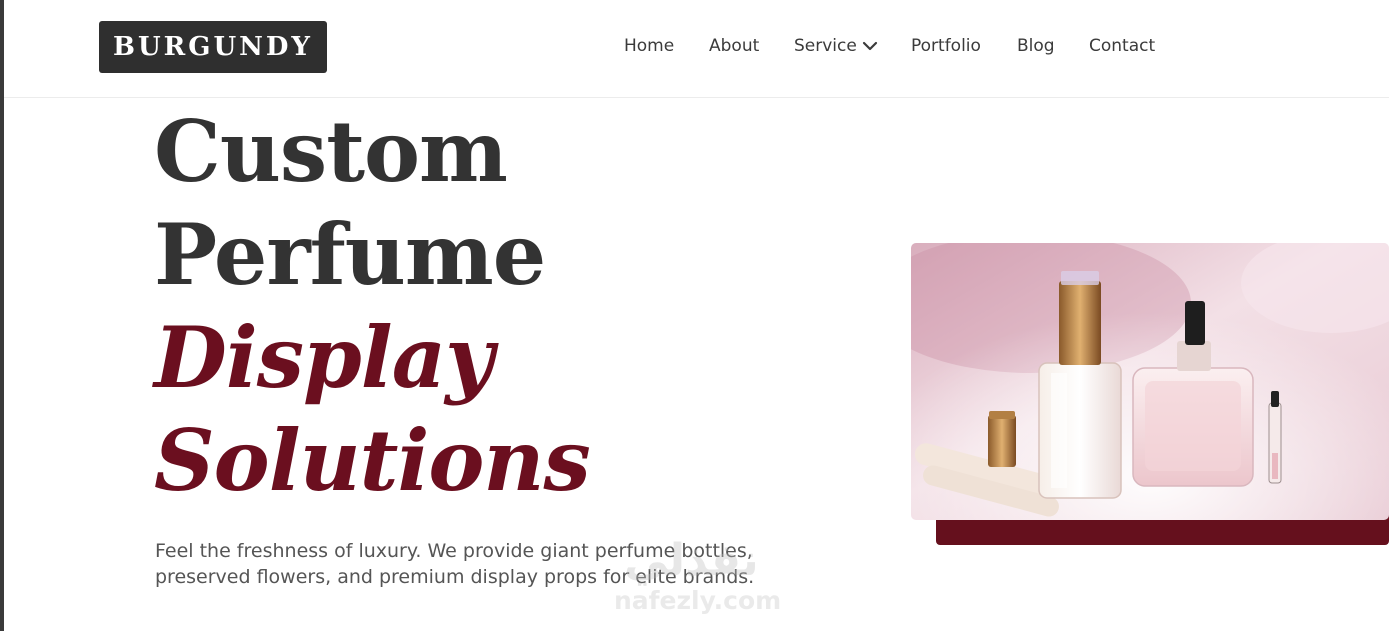 The height and width of the screenshot is (631, 1389). I want to click on hero-title-line-4: Solutions, so click(372, 460).